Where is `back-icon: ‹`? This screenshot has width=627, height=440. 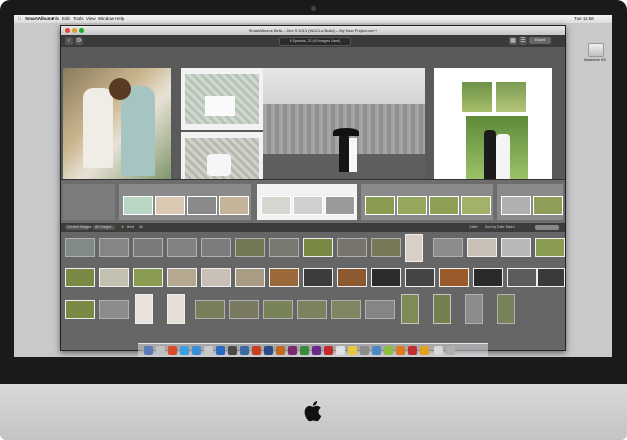 back-icon: ‹ is located at coordinates (69, 41).